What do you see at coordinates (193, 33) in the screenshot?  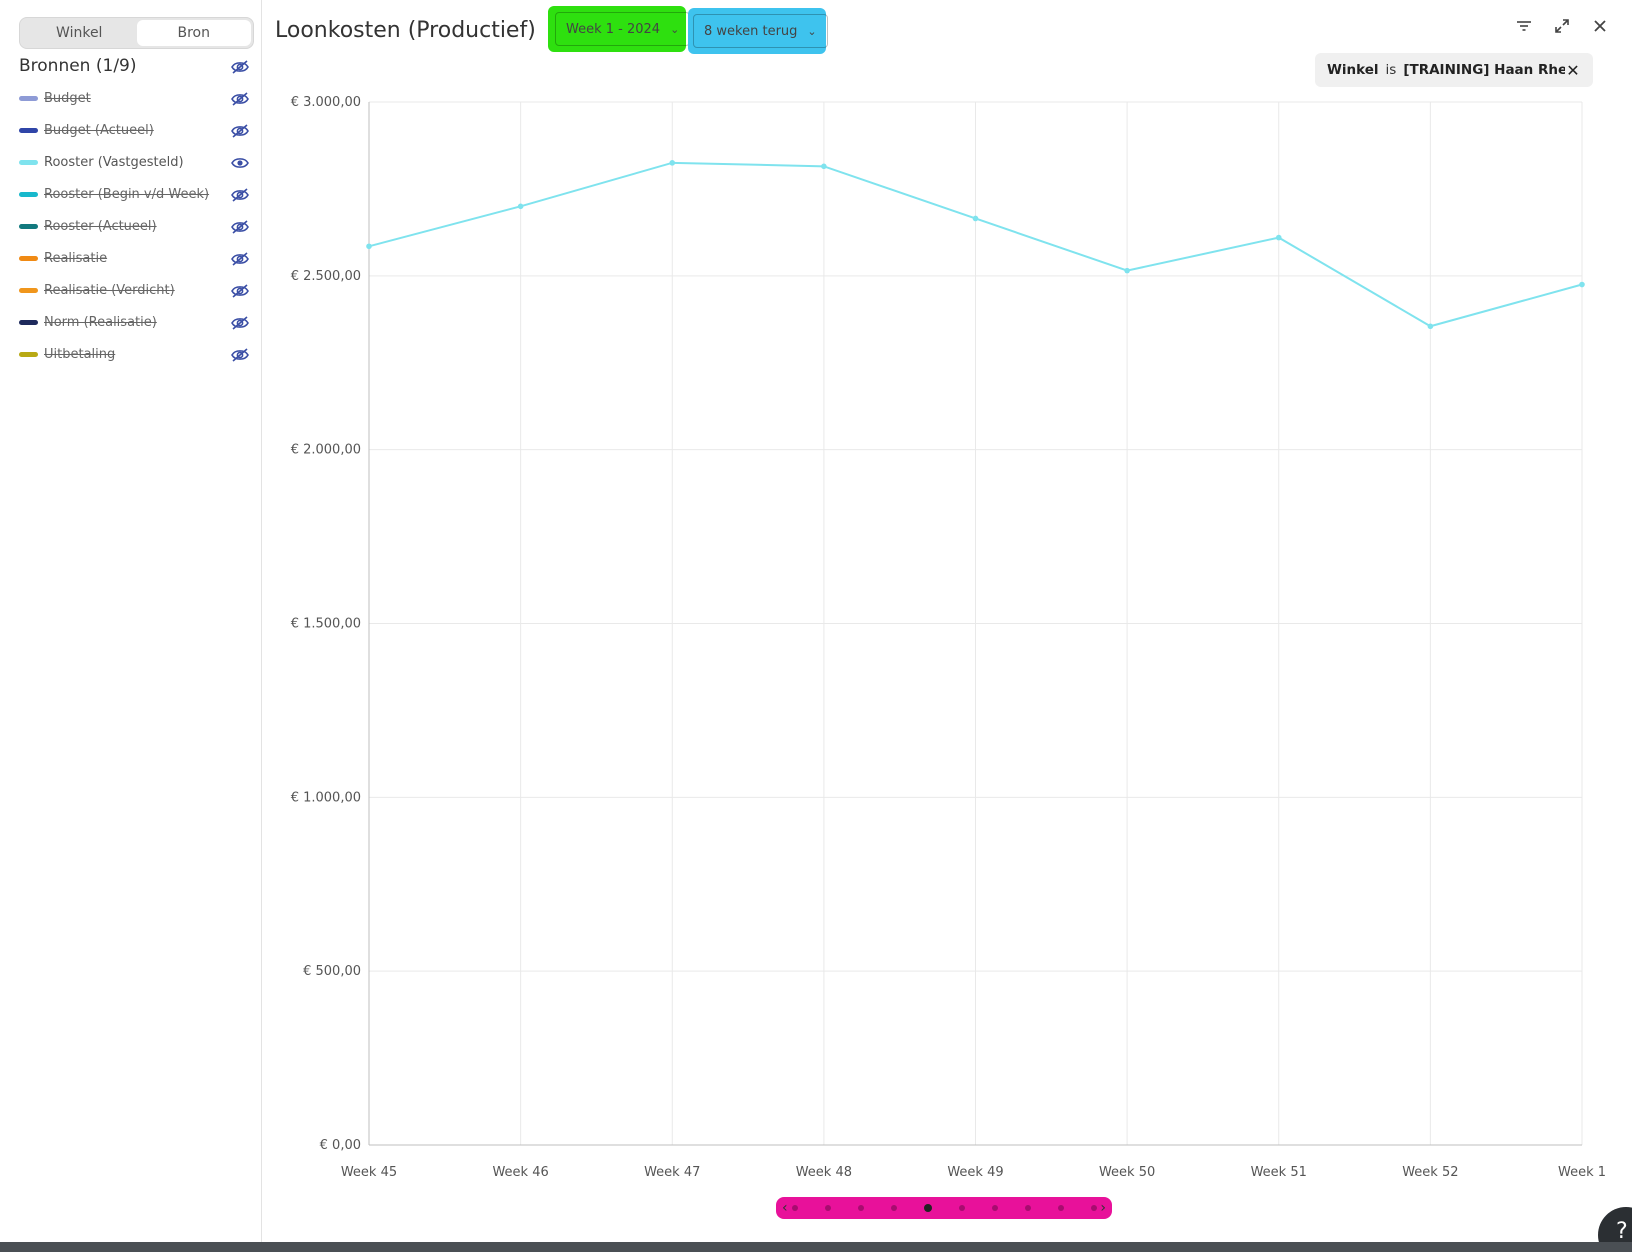 I see `segment-bron: Bron` at bounding box center [193, 33].